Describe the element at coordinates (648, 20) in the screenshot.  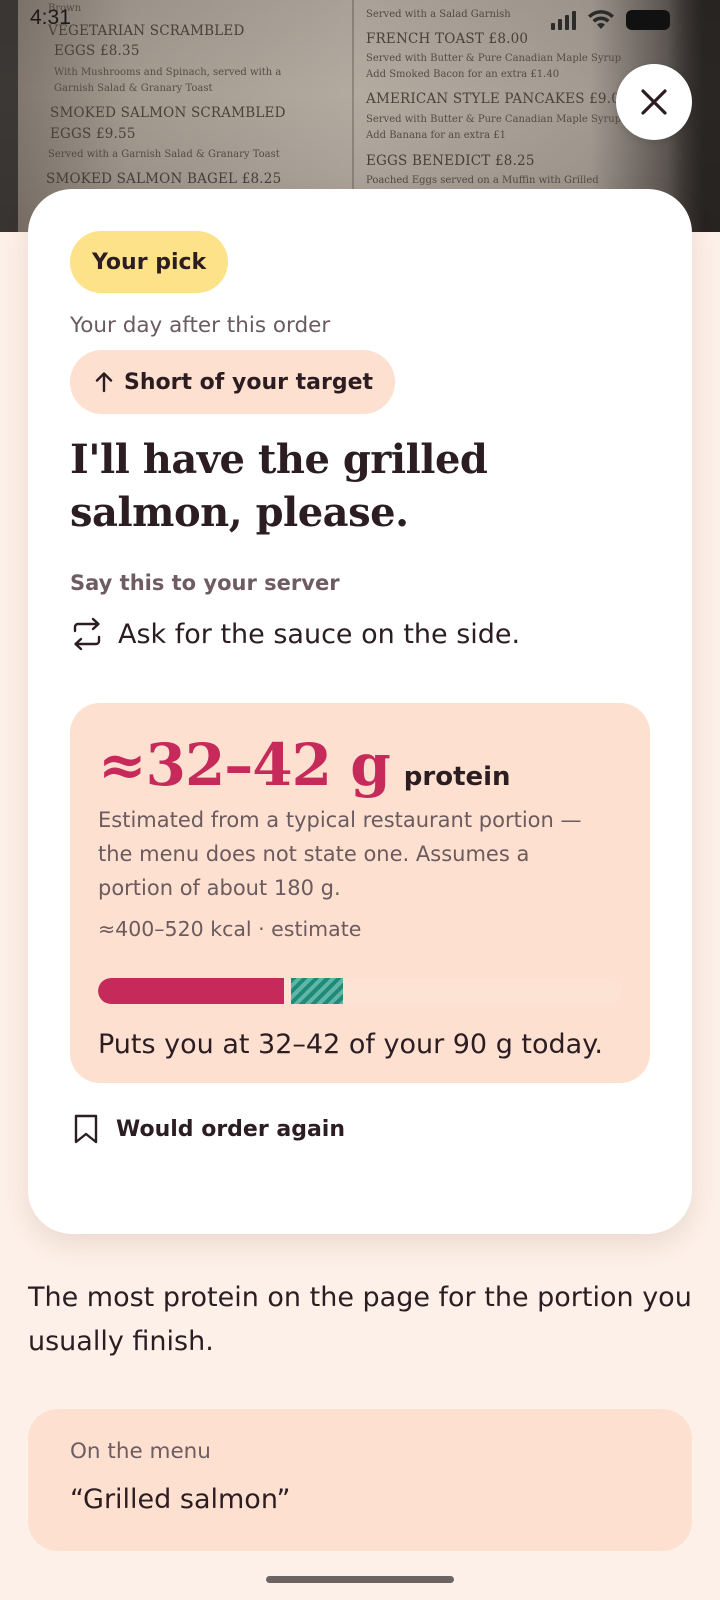
I see `battery-icon` at that location.